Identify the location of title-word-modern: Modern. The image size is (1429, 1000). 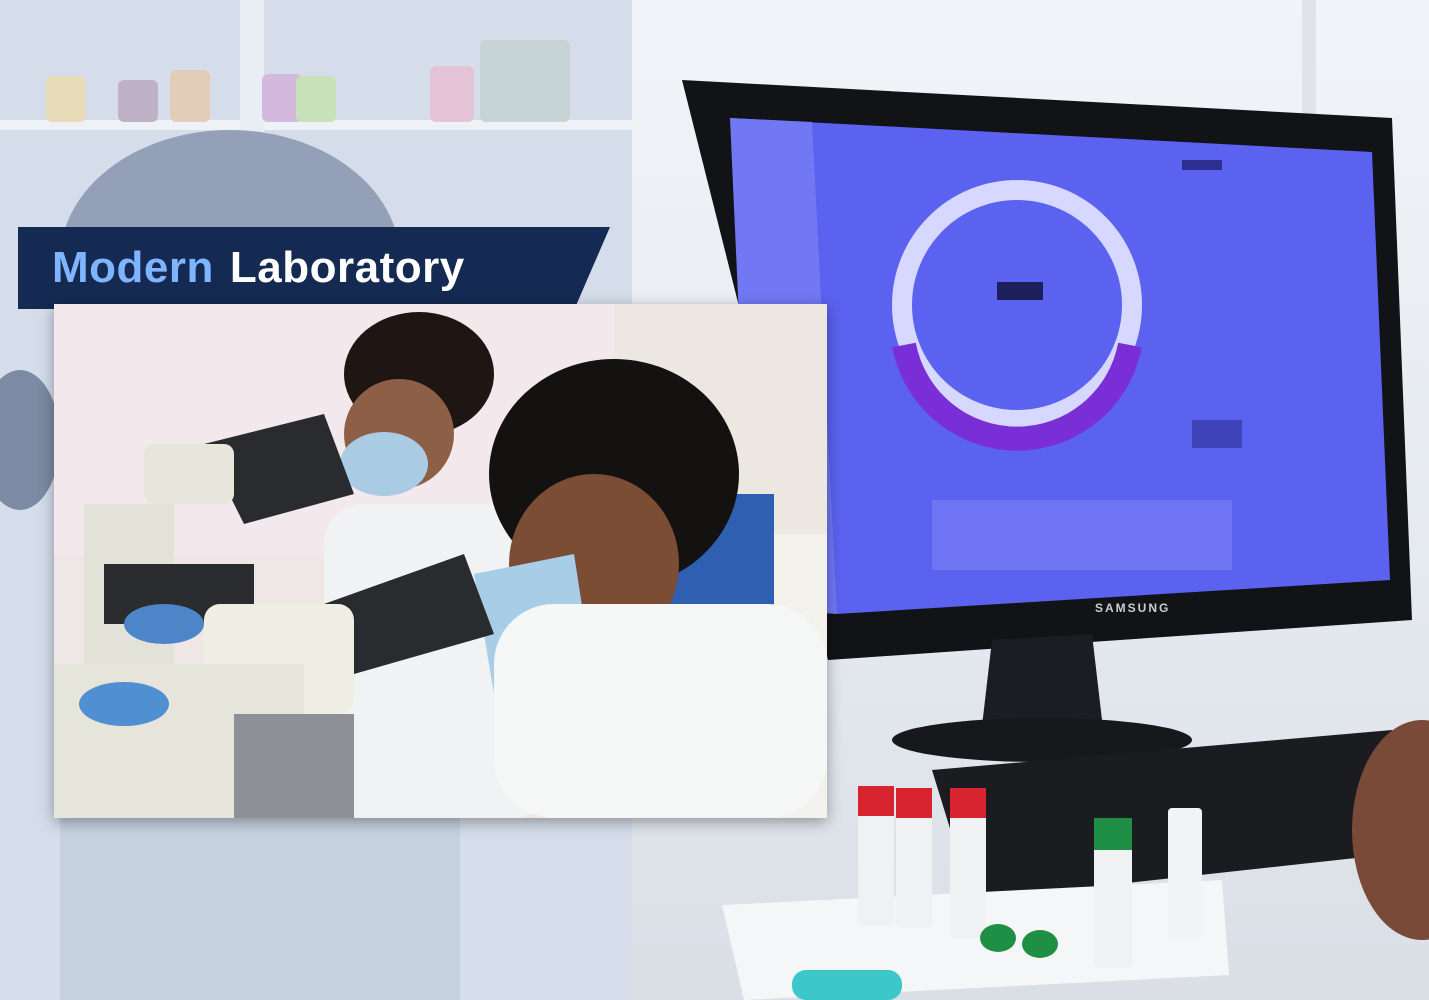
(133, 267).